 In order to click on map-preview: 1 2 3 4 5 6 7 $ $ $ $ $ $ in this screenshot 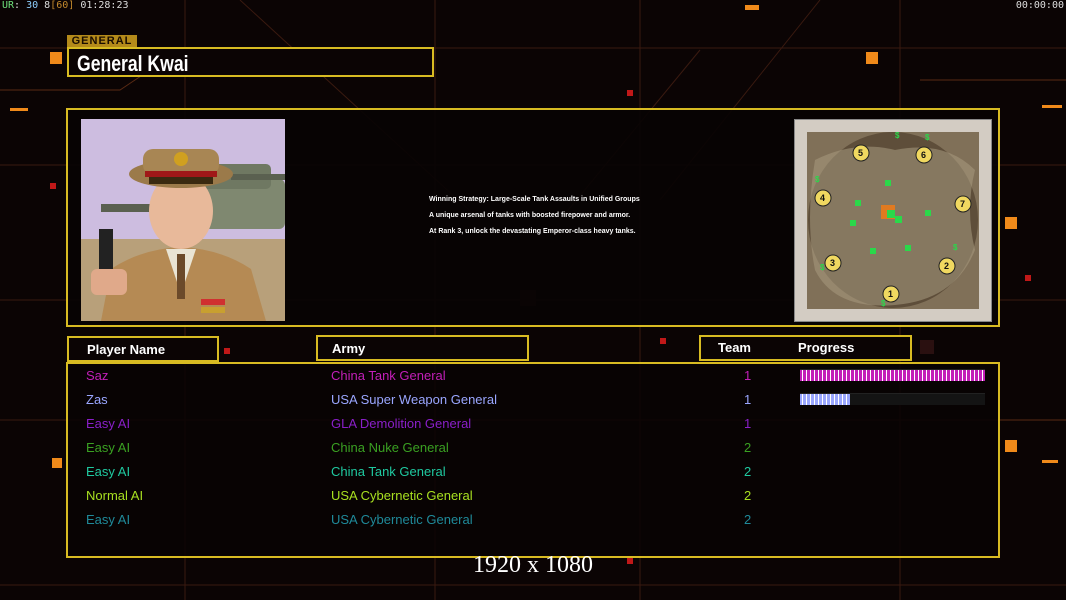, I will do `click(893, 220)`.